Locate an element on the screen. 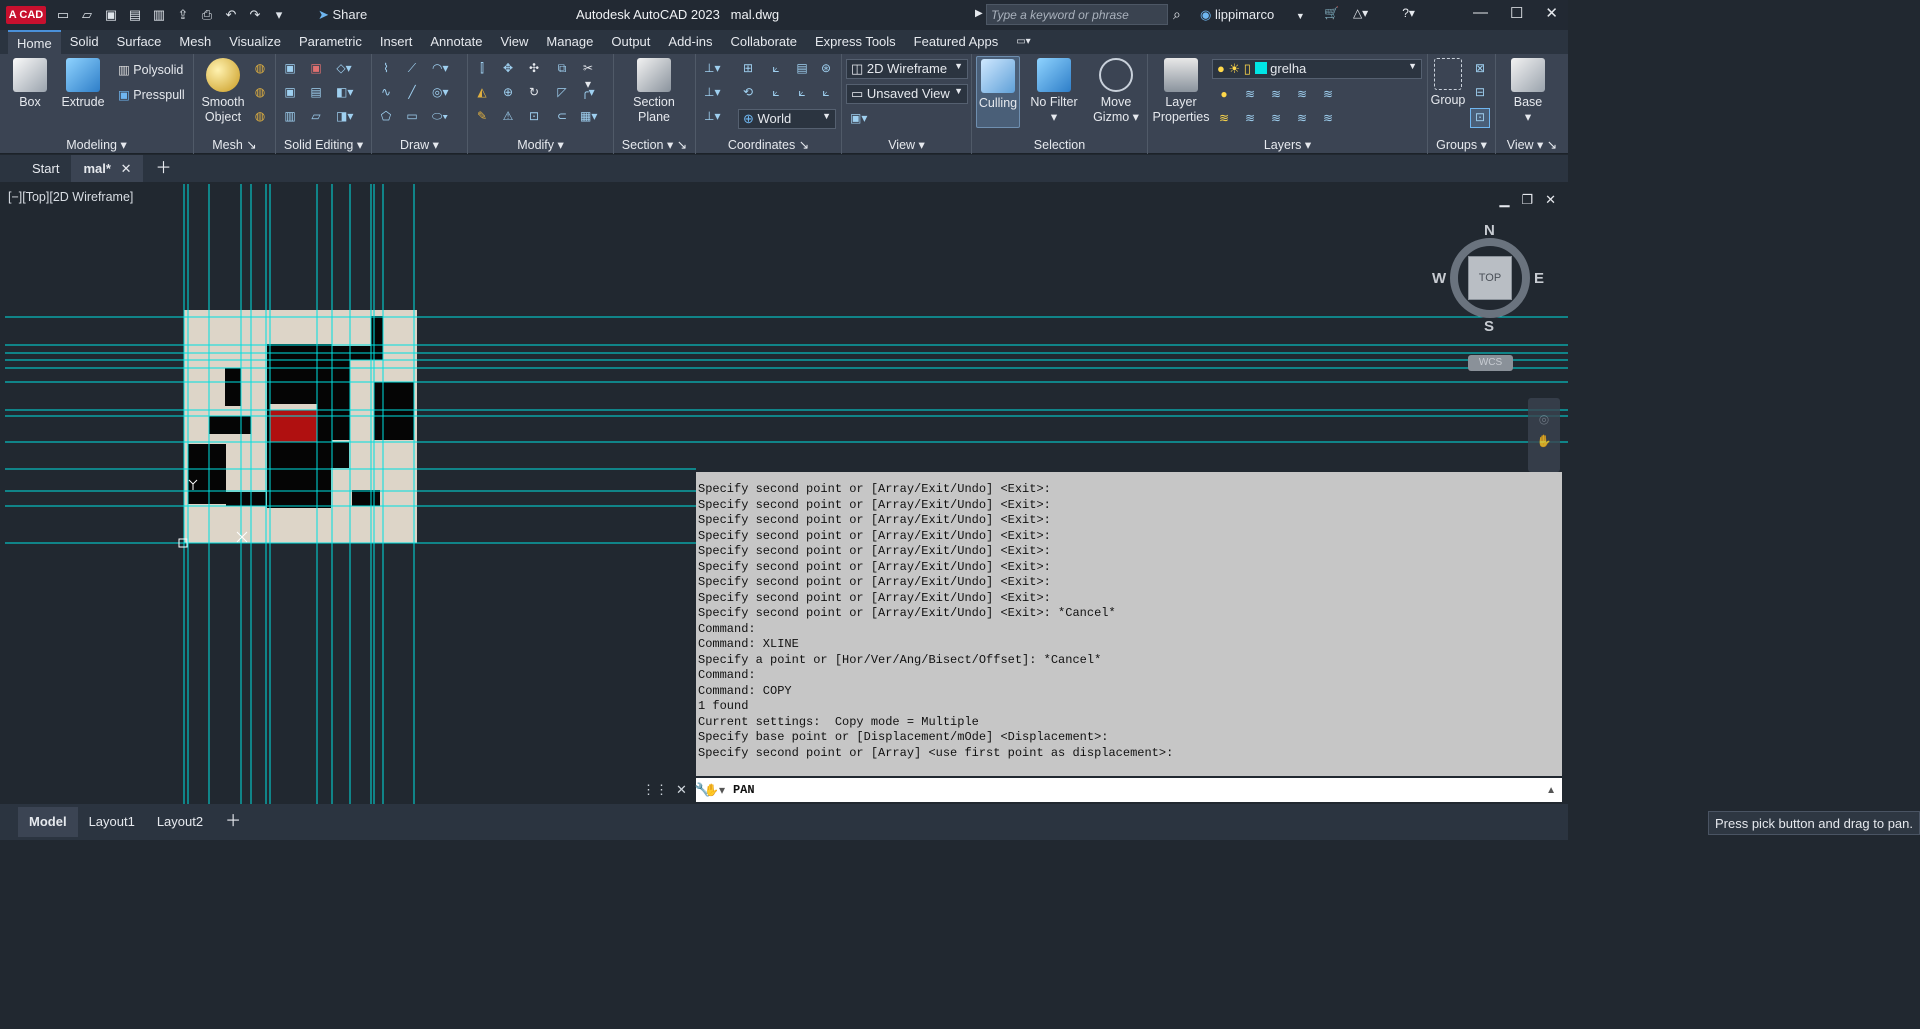  close-tab-icon: ✕ is located at coordinates (126, 168).